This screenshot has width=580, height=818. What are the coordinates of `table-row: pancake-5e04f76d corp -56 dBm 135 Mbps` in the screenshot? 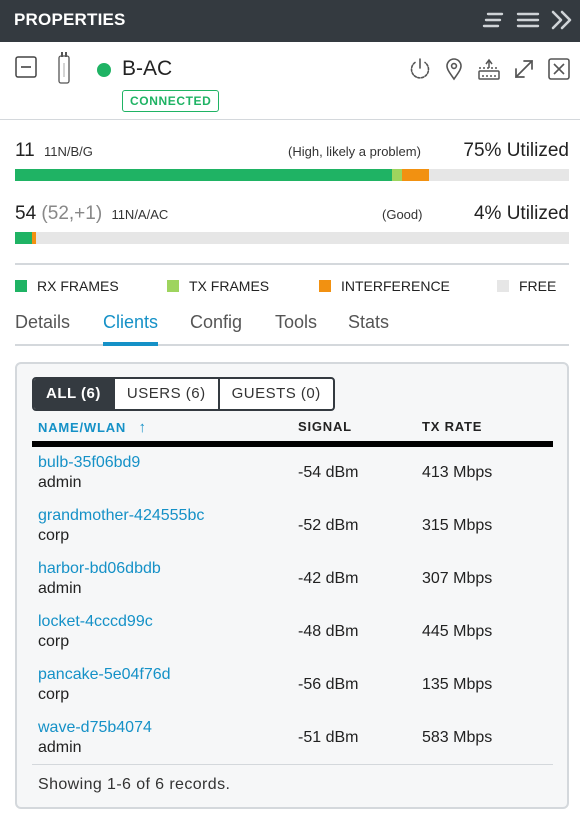 It's located at (292, 686).